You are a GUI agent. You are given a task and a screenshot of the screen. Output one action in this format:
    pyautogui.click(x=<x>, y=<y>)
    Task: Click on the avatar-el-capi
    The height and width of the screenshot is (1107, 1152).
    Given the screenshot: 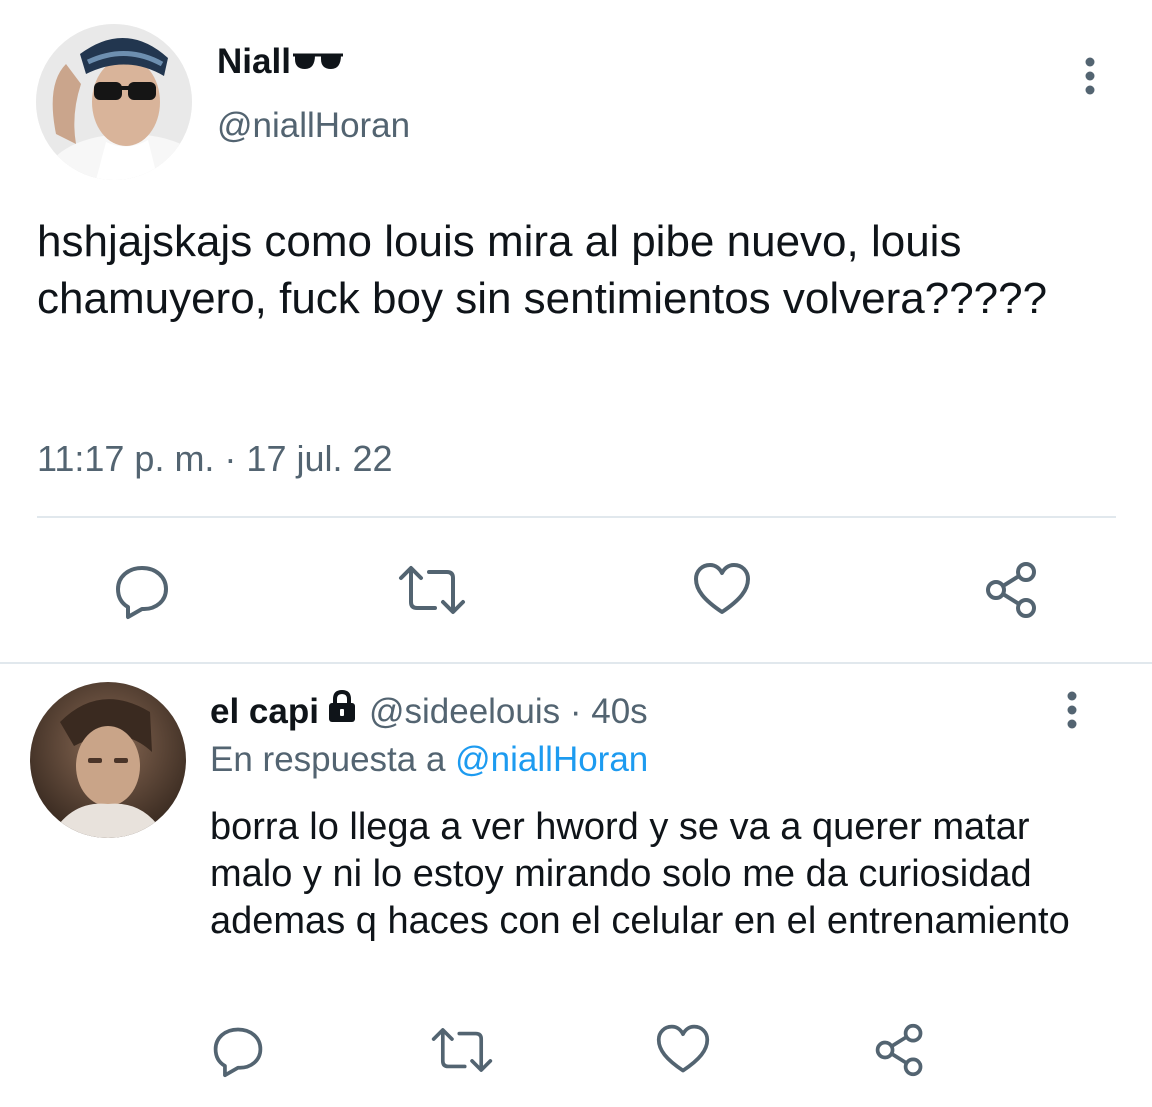 What is the action you would take?
    pyautogui.click(x=108, y=760)
    